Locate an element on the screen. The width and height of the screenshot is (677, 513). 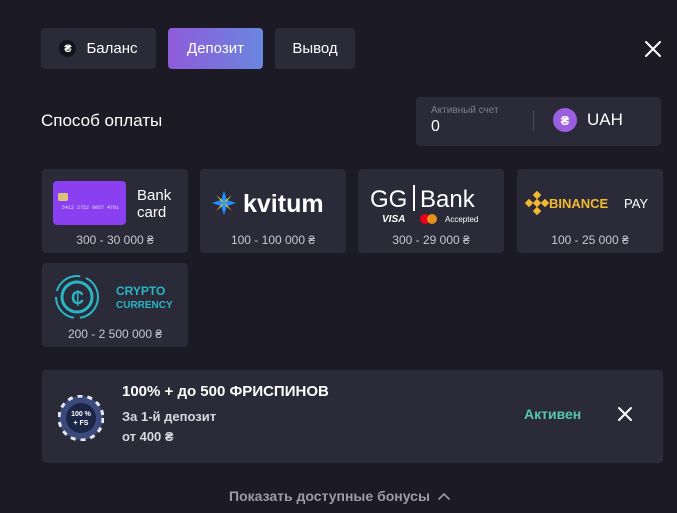
ggbank-left: GG is located at coordinates (388, 199).